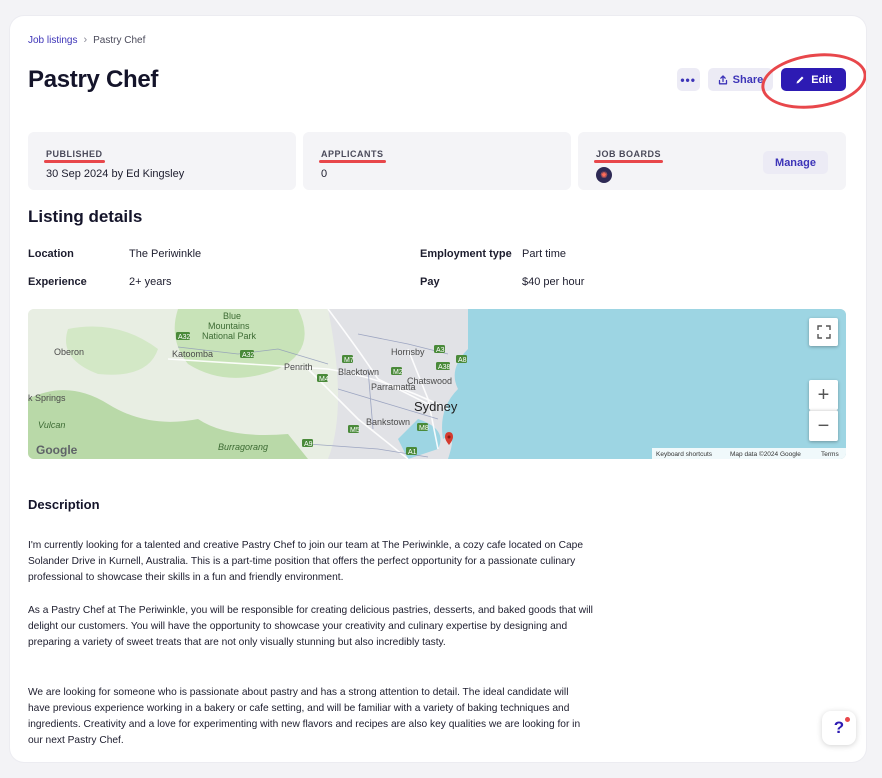 The height and width of the screenshot is (778, 882). Describe the element at coordinates (162, 161) in the screenshot. I see `published-stat: PUBLISHED 30 Sep 2024 by Ed Kingsley` at that location.